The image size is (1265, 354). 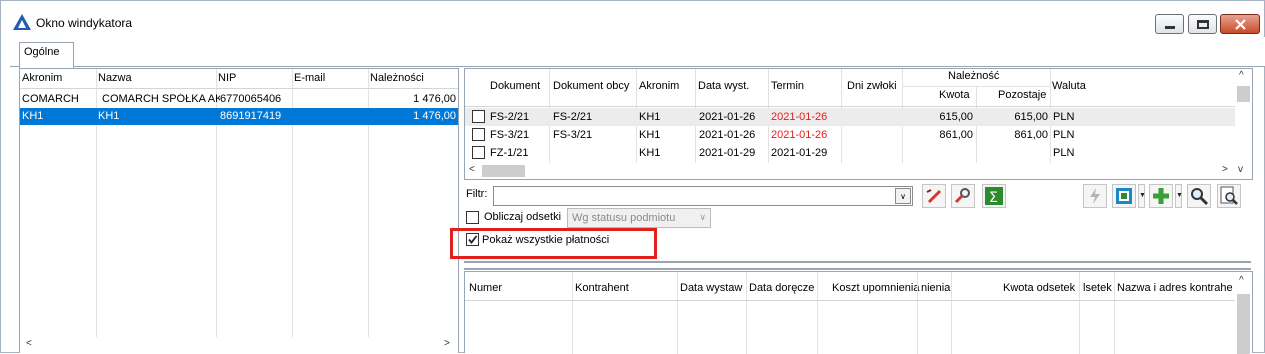 I want to click on cell-nazwa: KH1, so click(x=109, y=116).